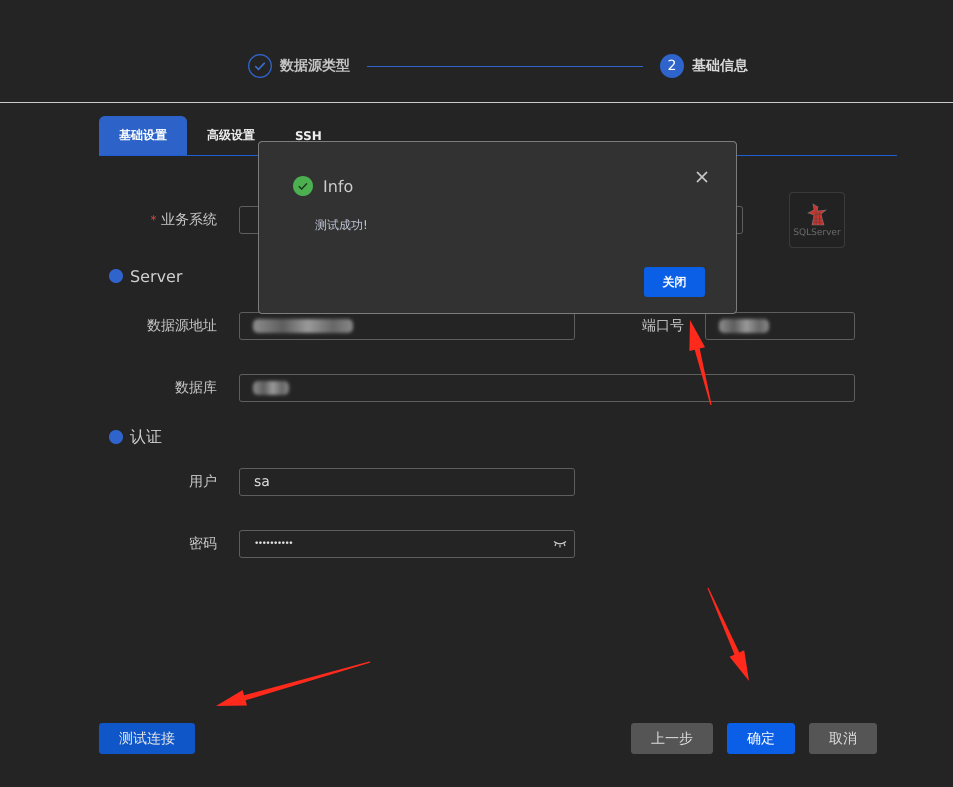 This screenshot has width=953, height=787. I want to click on close-button: 关闭, so click(674, 282).